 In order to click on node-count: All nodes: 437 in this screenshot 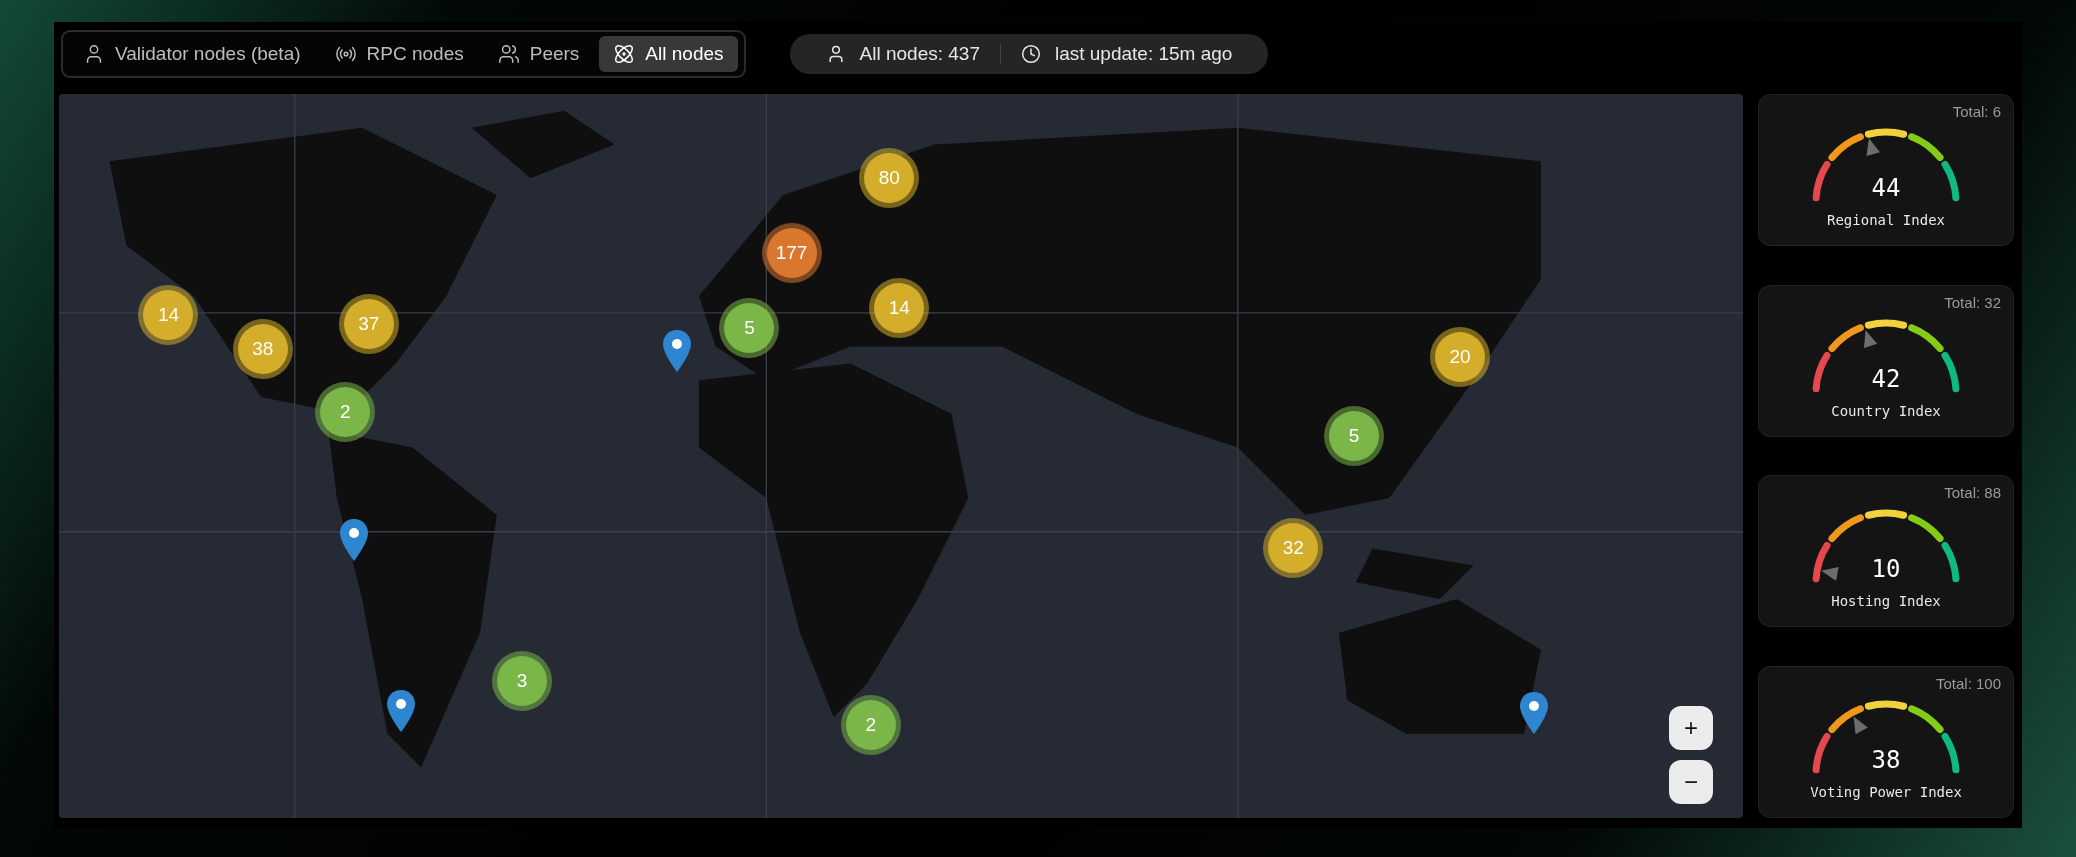, I will do `click(919, 54)`.